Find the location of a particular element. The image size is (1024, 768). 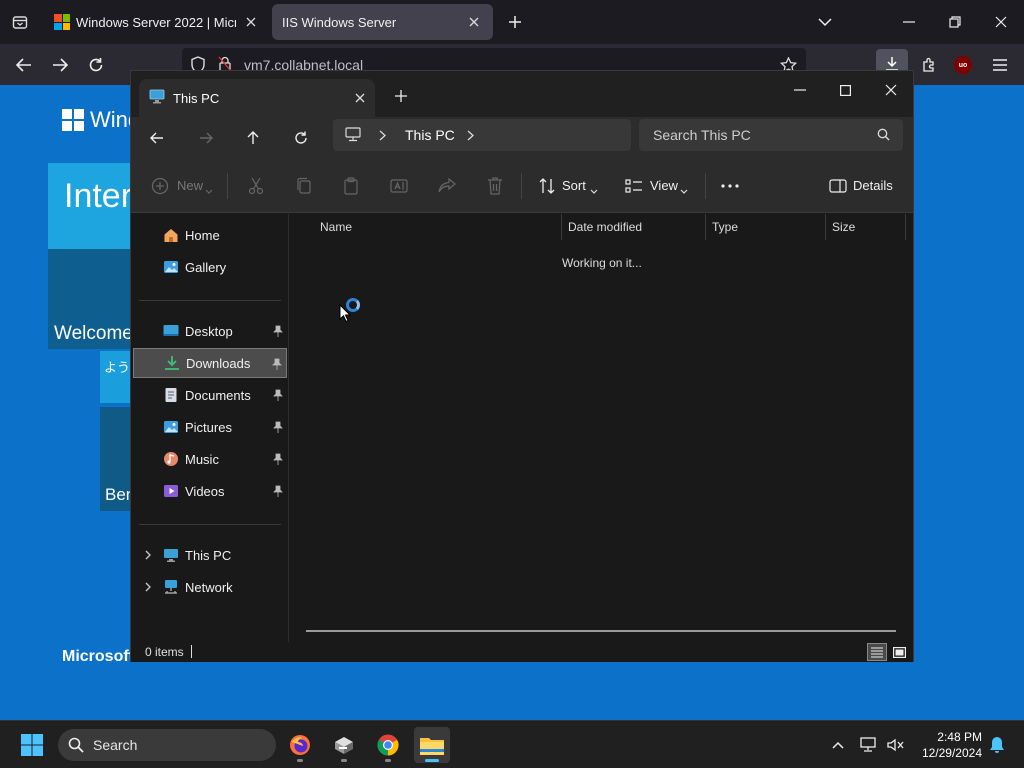

network-status-icon is located at coordinates (869, 745).